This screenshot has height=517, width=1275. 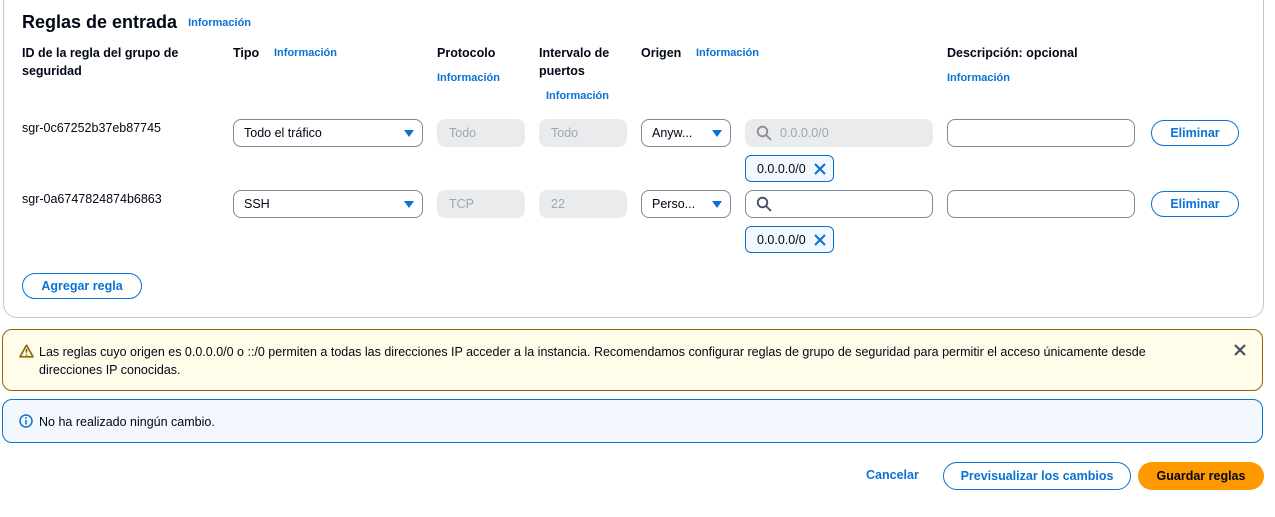 What do you see at coordinates (804, 133) in the screenshot?
I see `cidr-search-placeholder: 0.0.0.0/0` at bounding box center [804, 133].